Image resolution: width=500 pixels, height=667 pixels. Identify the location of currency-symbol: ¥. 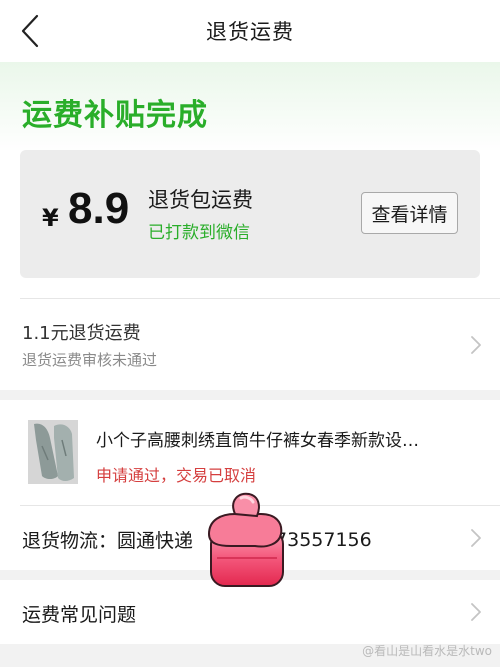
(50, 218).